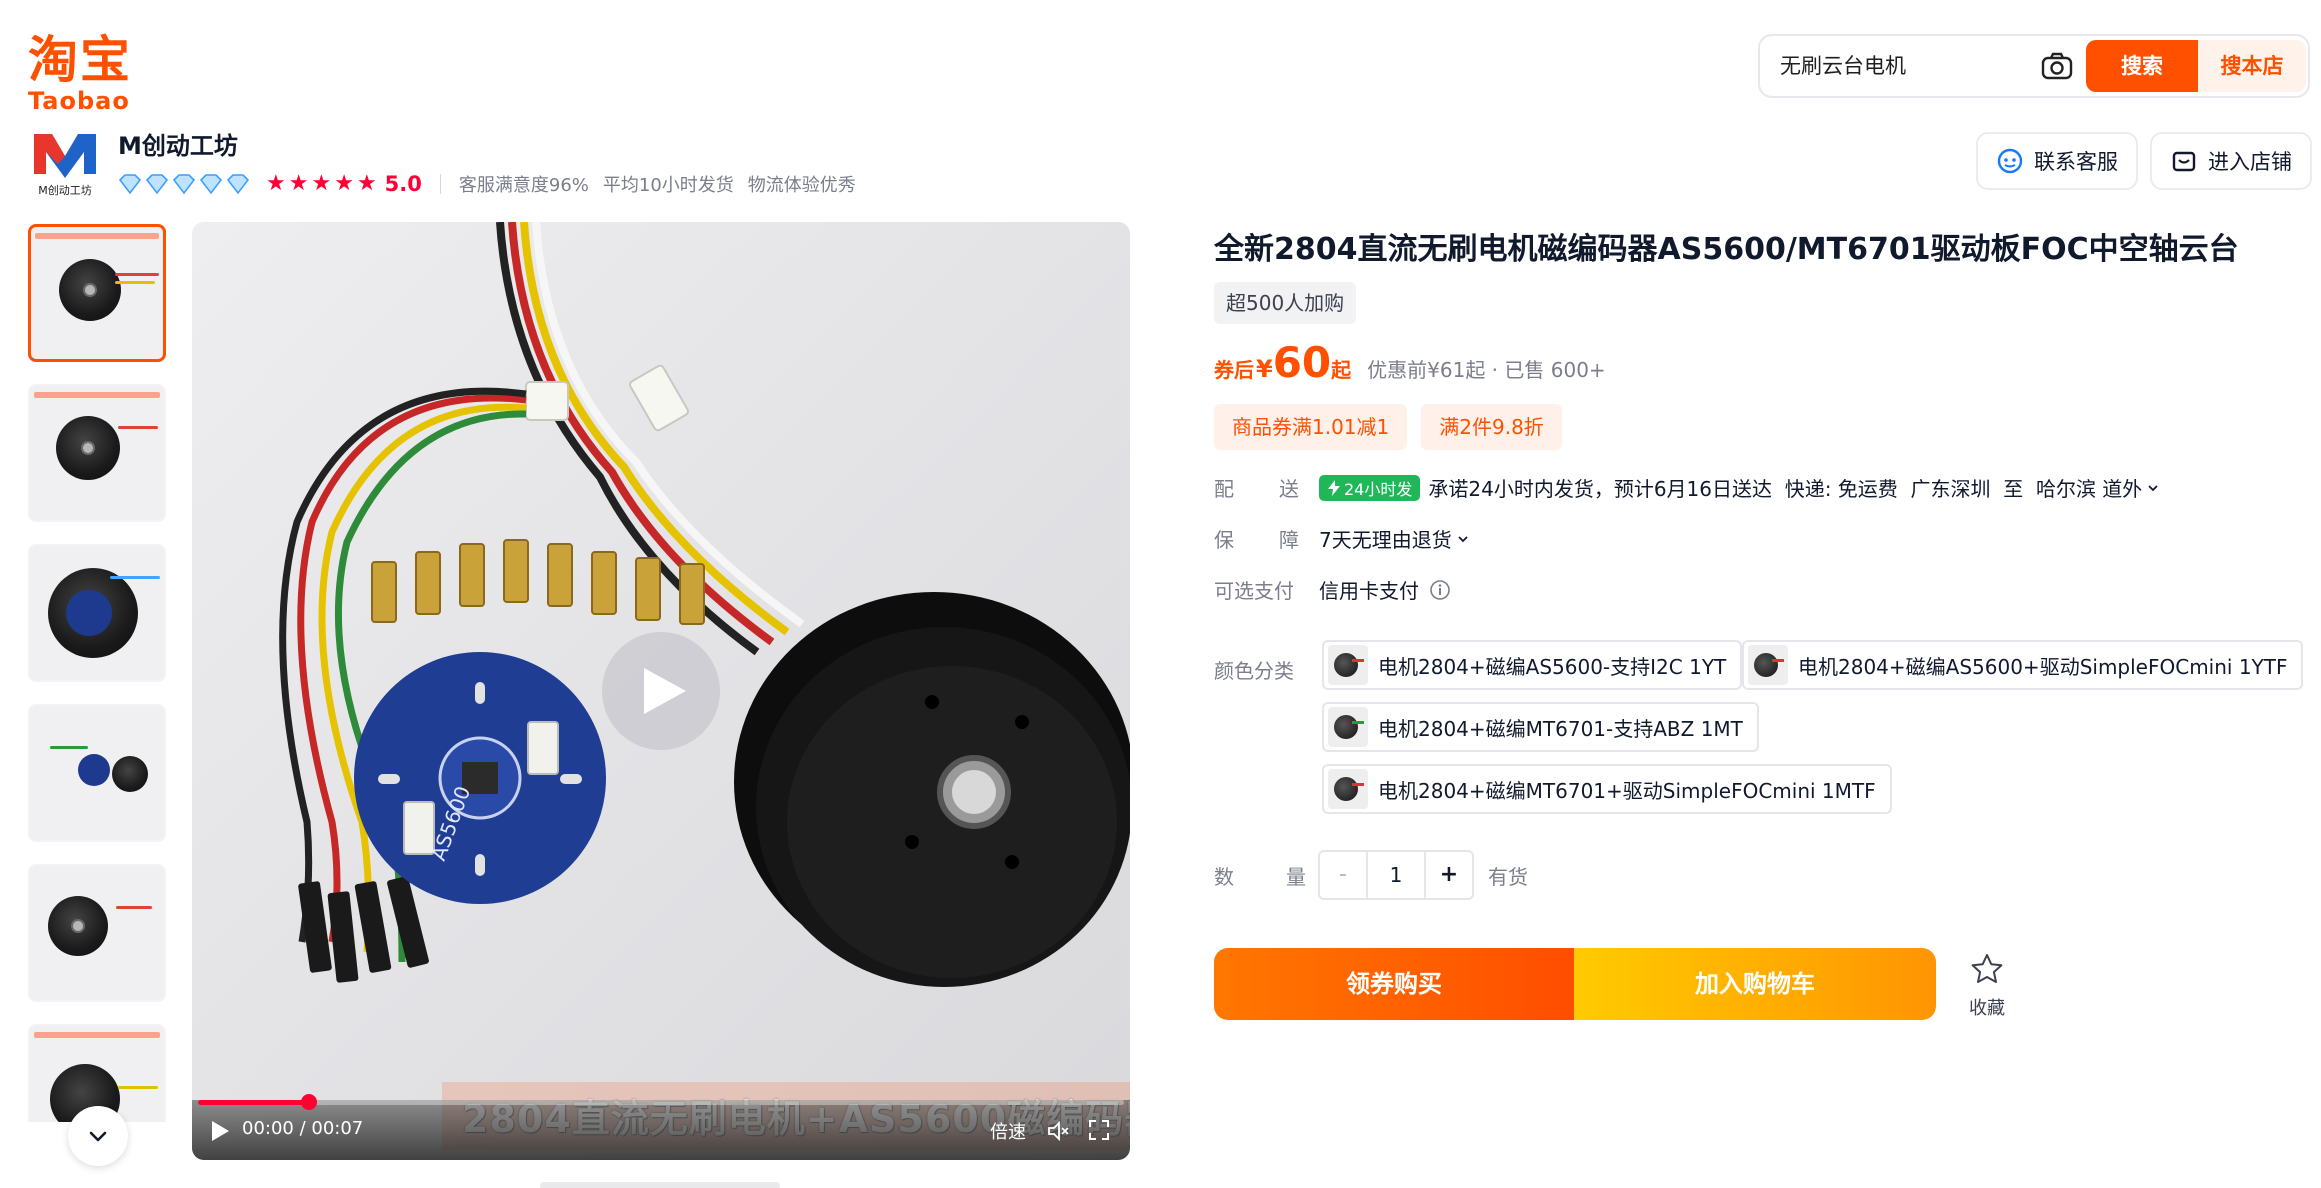 Image resolution: width=2321 pixels, height=1188 pixels. Describe the element at coordinates (2076, 162) in the screenshot. I see `contact-service-label: 联系客服` at that location.